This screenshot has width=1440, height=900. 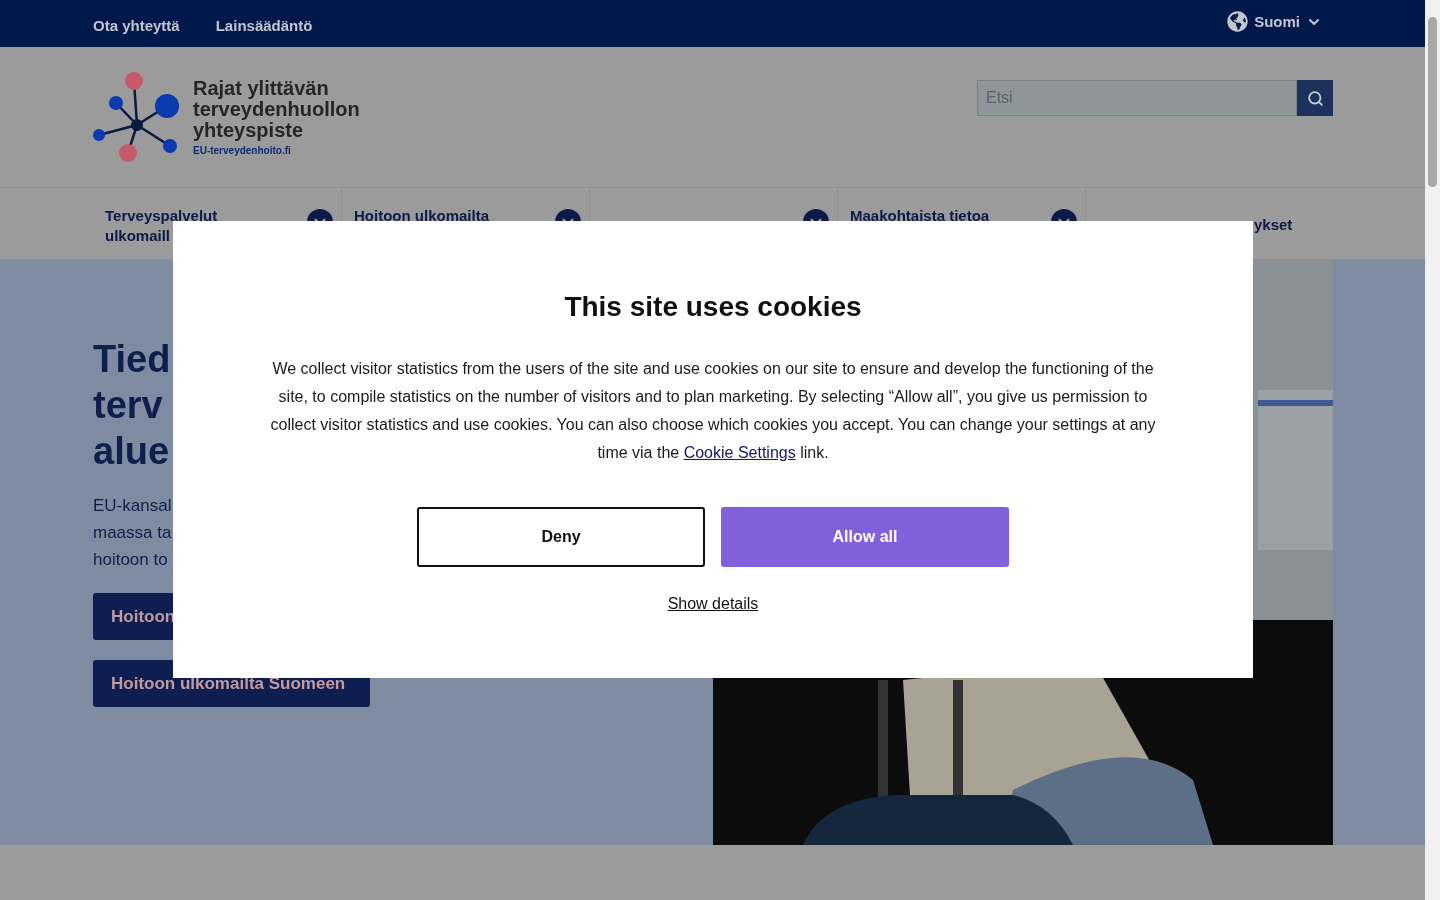 What do you see at coordinates (132, 359) in the screenshot?
I see `hero-heading: Tied` at bounding box center [132, 359].